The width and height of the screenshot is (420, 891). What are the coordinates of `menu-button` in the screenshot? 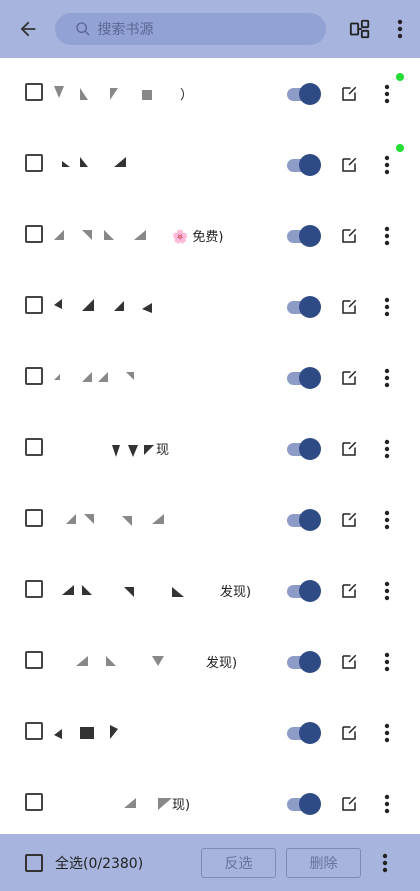 It's located at (400, 29).